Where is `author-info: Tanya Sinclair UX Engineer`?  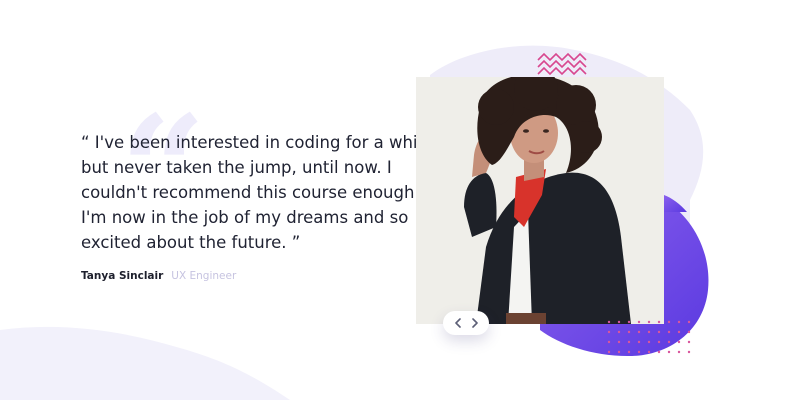
author-info: Tanya Sinclair UX Engineer is located at coordinates (158, 276).